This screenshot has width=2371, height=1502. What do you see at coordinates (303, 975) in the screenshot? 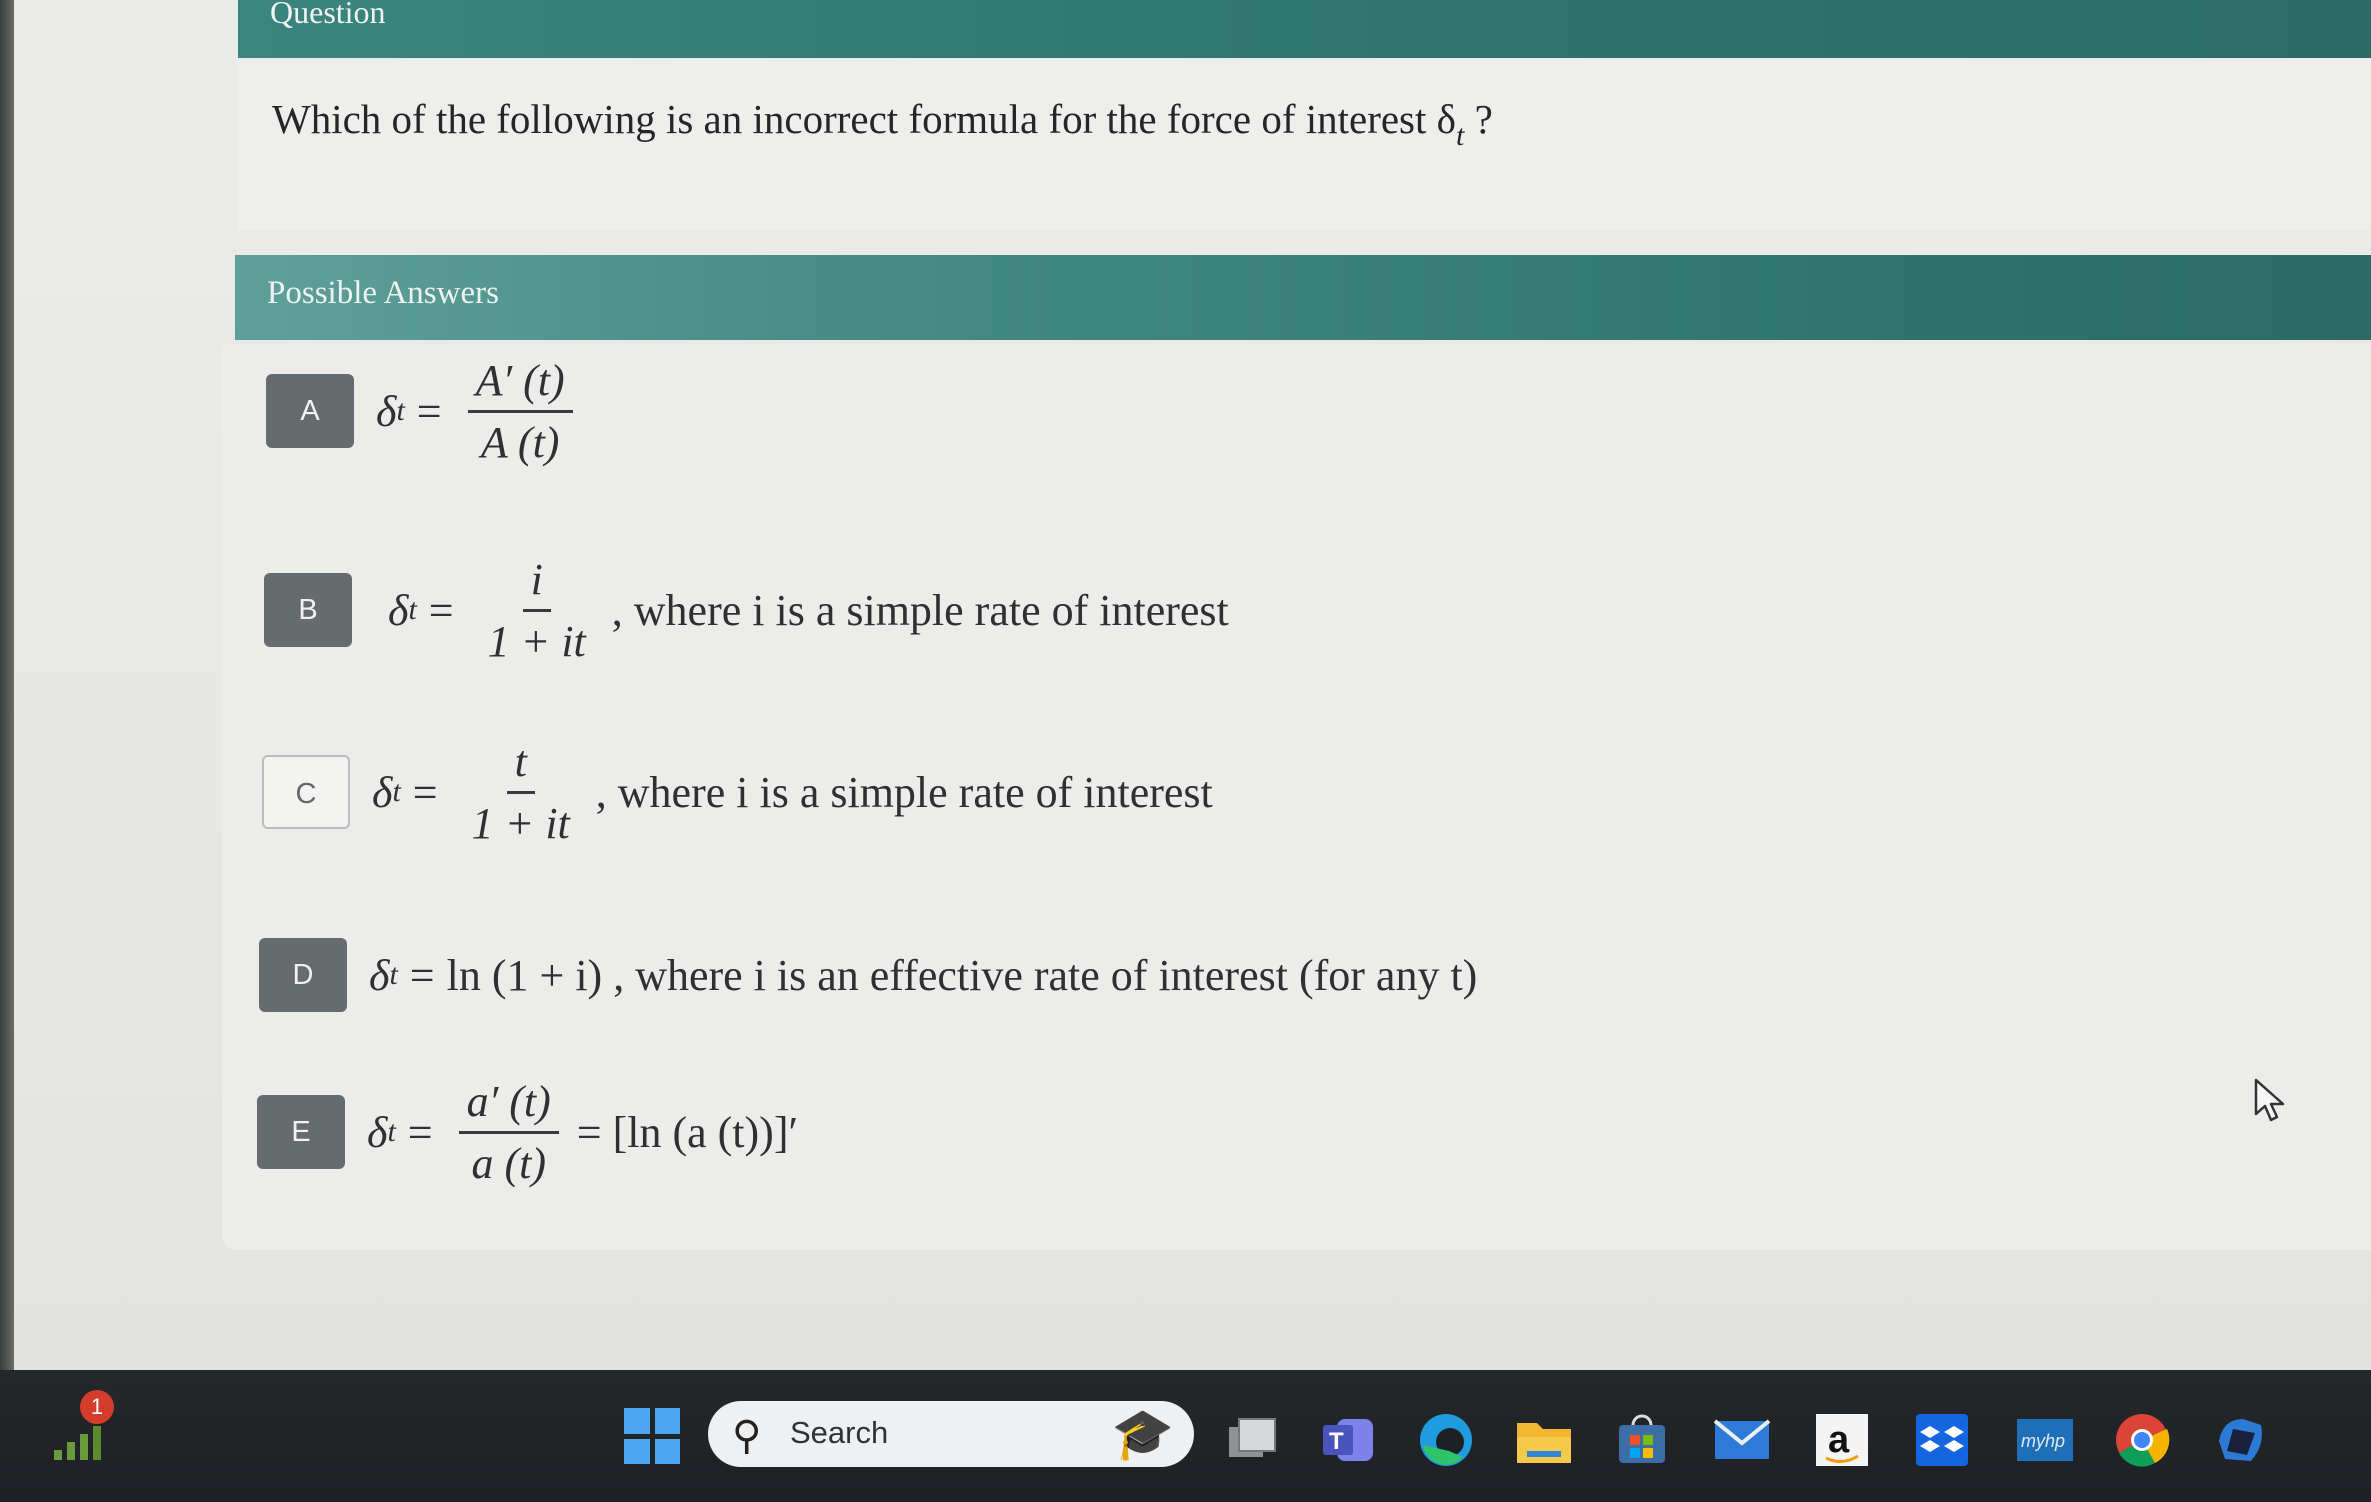
I see `answer-letter-d: D` at bounding box center [303, 975].